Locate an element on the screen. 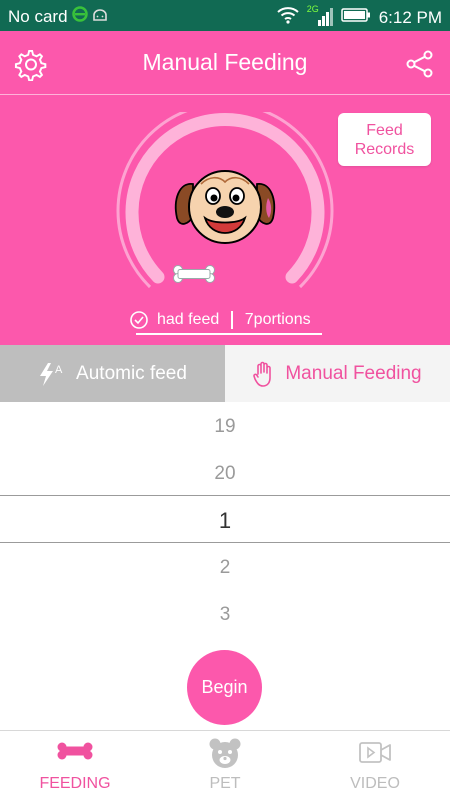 The image size is (450, 800). feed-status: had feed 7portions is located at coordinates (225, 320).